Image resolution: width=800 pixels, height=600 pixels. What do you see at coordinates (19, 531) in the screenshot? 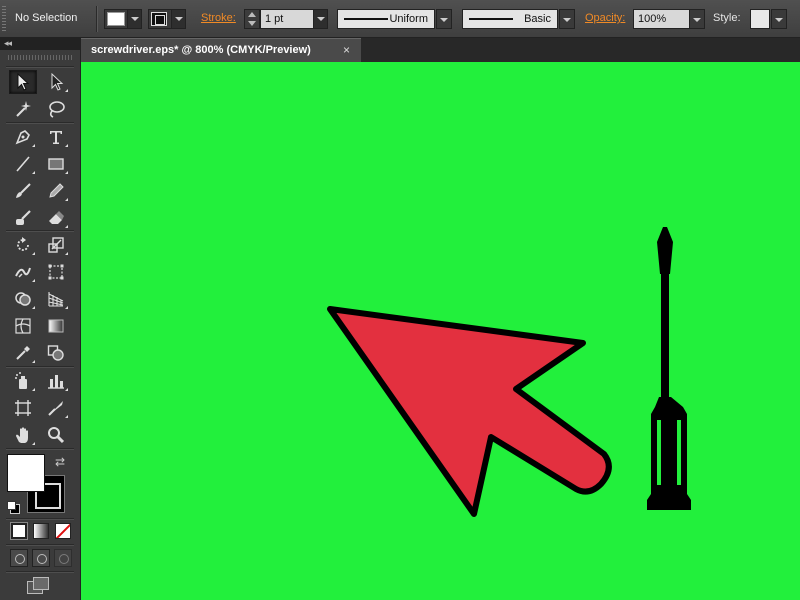
I see `color-mode-button` at bounding box center [19, 531].